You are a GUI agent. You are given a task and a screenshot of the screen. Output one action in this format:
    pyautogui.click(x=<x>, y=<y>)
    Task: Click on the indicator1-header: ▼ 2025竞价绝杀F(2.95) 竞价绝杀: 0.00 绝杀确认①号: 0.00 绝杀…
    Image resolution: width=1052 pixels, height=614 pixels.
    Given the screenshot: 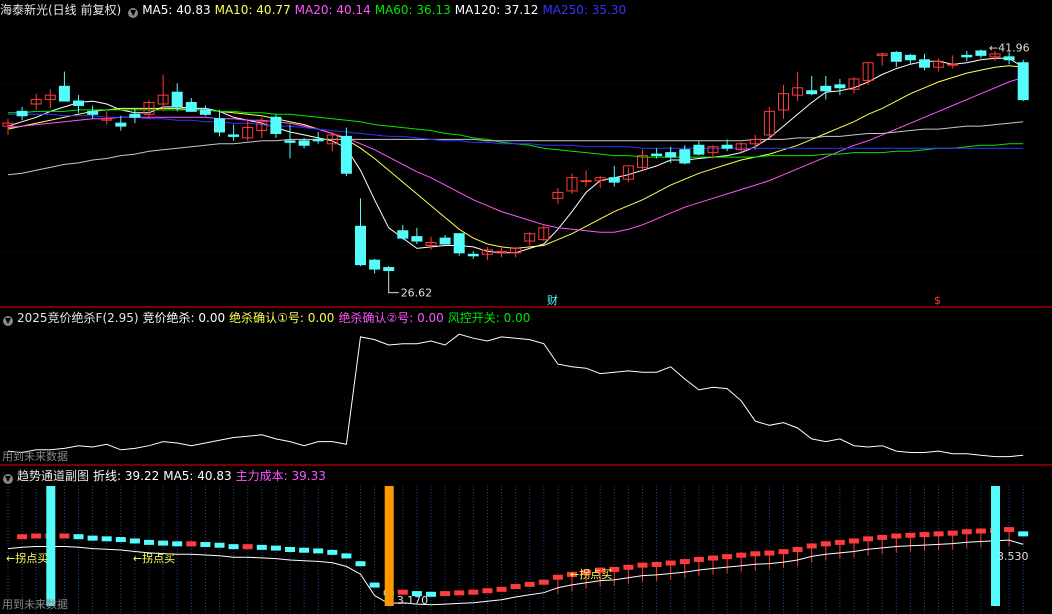 What is the action you would take?
    pyautogui.click(x=269, y=318)
    